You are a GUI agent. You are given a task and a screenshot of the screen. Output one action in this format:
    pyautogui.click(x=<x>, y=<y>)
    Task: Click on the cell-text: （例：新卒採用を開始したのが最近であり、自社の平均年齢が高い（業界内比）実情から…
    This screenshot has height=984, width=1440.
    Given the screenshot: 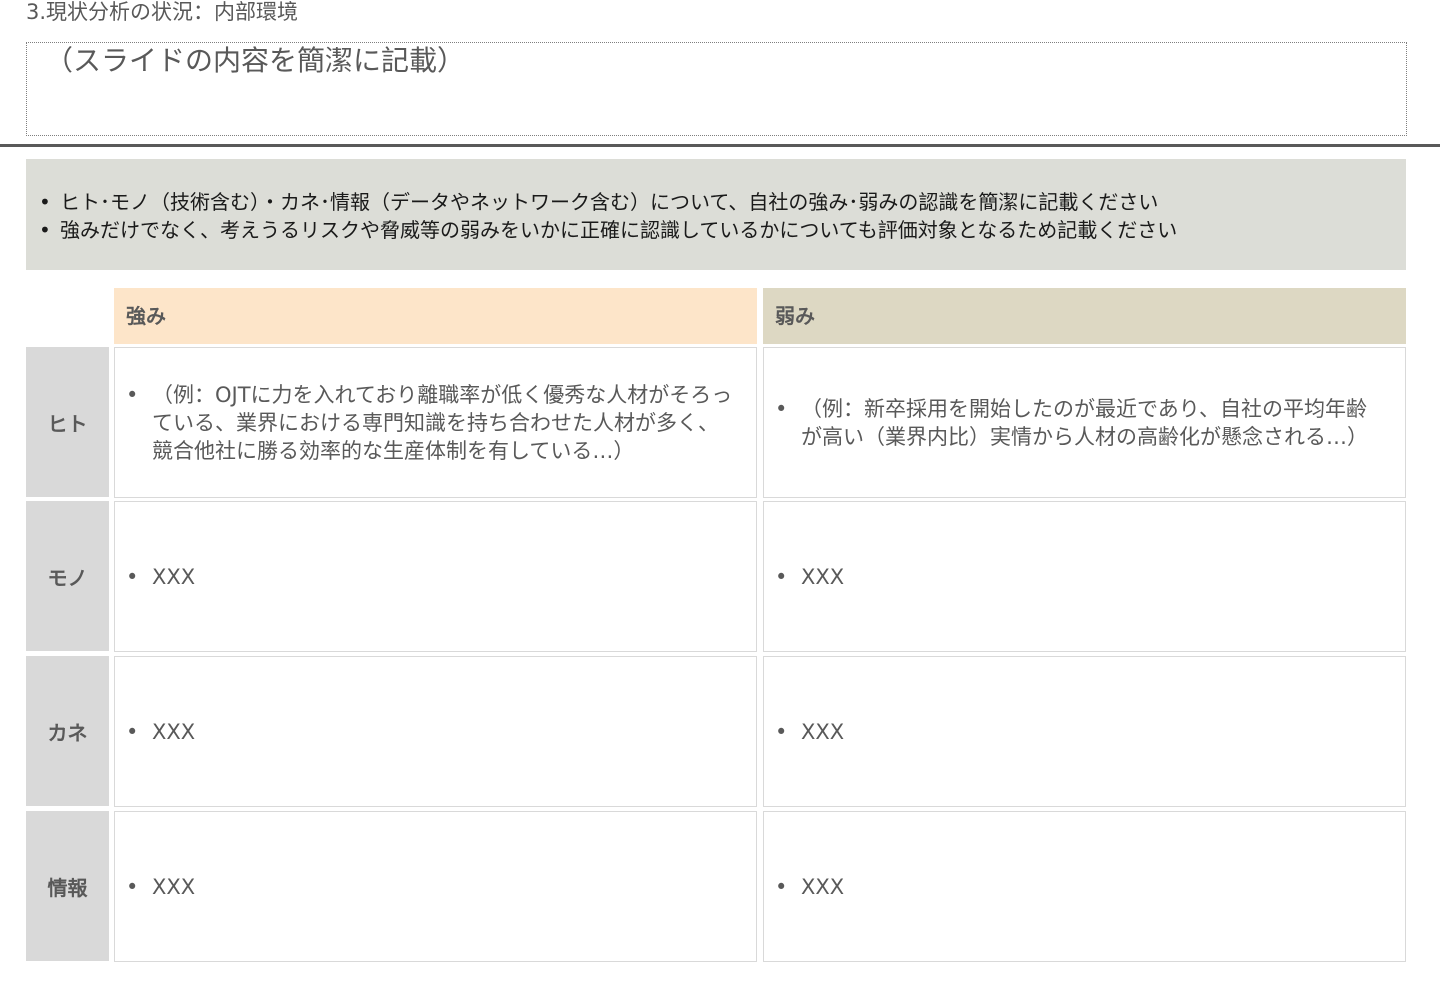 What is the action you would take?
    pyautogui.click(x=1084, y=422)
    